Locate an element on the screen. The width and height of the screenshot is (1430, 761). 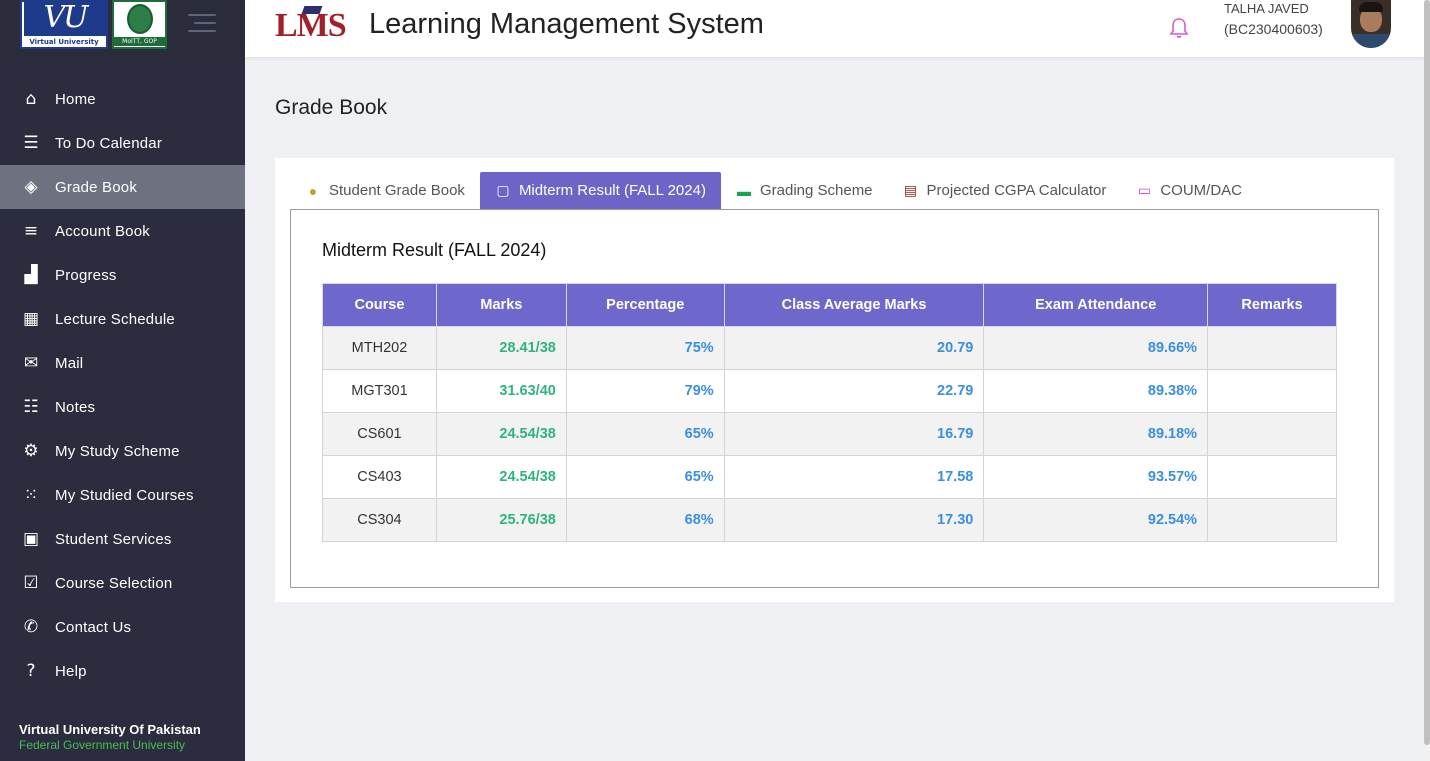
list-icon: ☰ is located at coordinates (31, 143).